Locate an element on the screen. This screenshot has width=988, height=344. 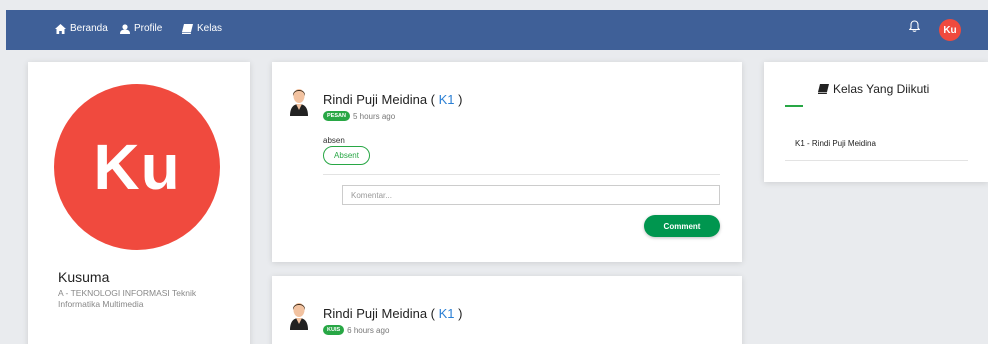
nav-kelas: Kelas is located at coordinates (202, 28).